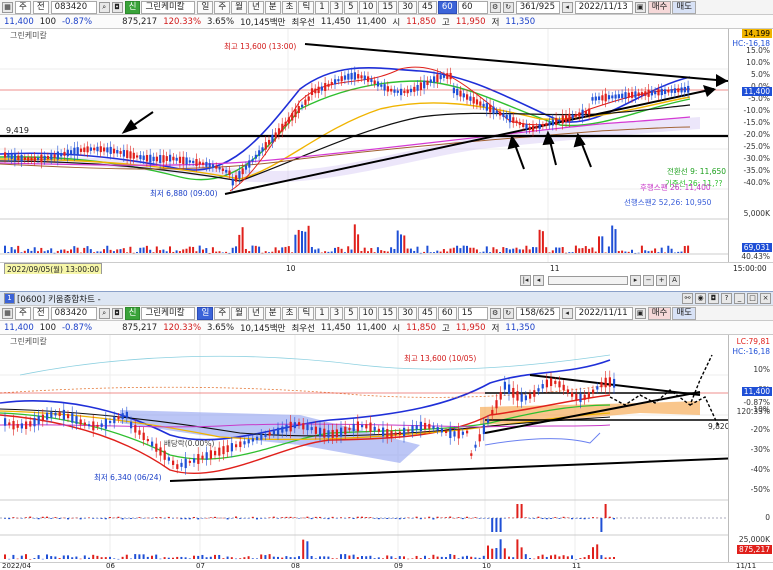 Image resolution: width=773 pixels, height=570 pixels. Describe the element at coordinates (684, 7) in the screenshot. I see `sell-button: 매도` at that location.